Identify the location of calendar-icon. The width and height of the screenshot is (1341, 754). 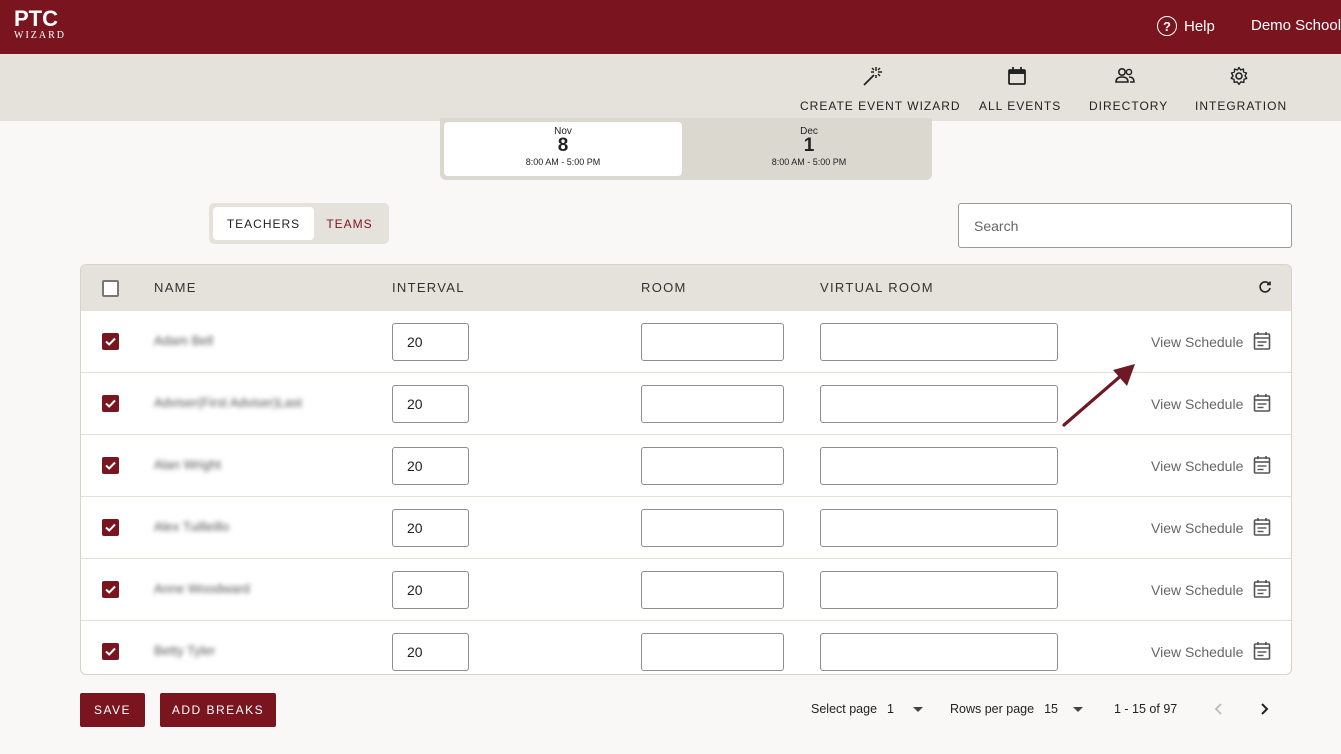
(1016, 76).